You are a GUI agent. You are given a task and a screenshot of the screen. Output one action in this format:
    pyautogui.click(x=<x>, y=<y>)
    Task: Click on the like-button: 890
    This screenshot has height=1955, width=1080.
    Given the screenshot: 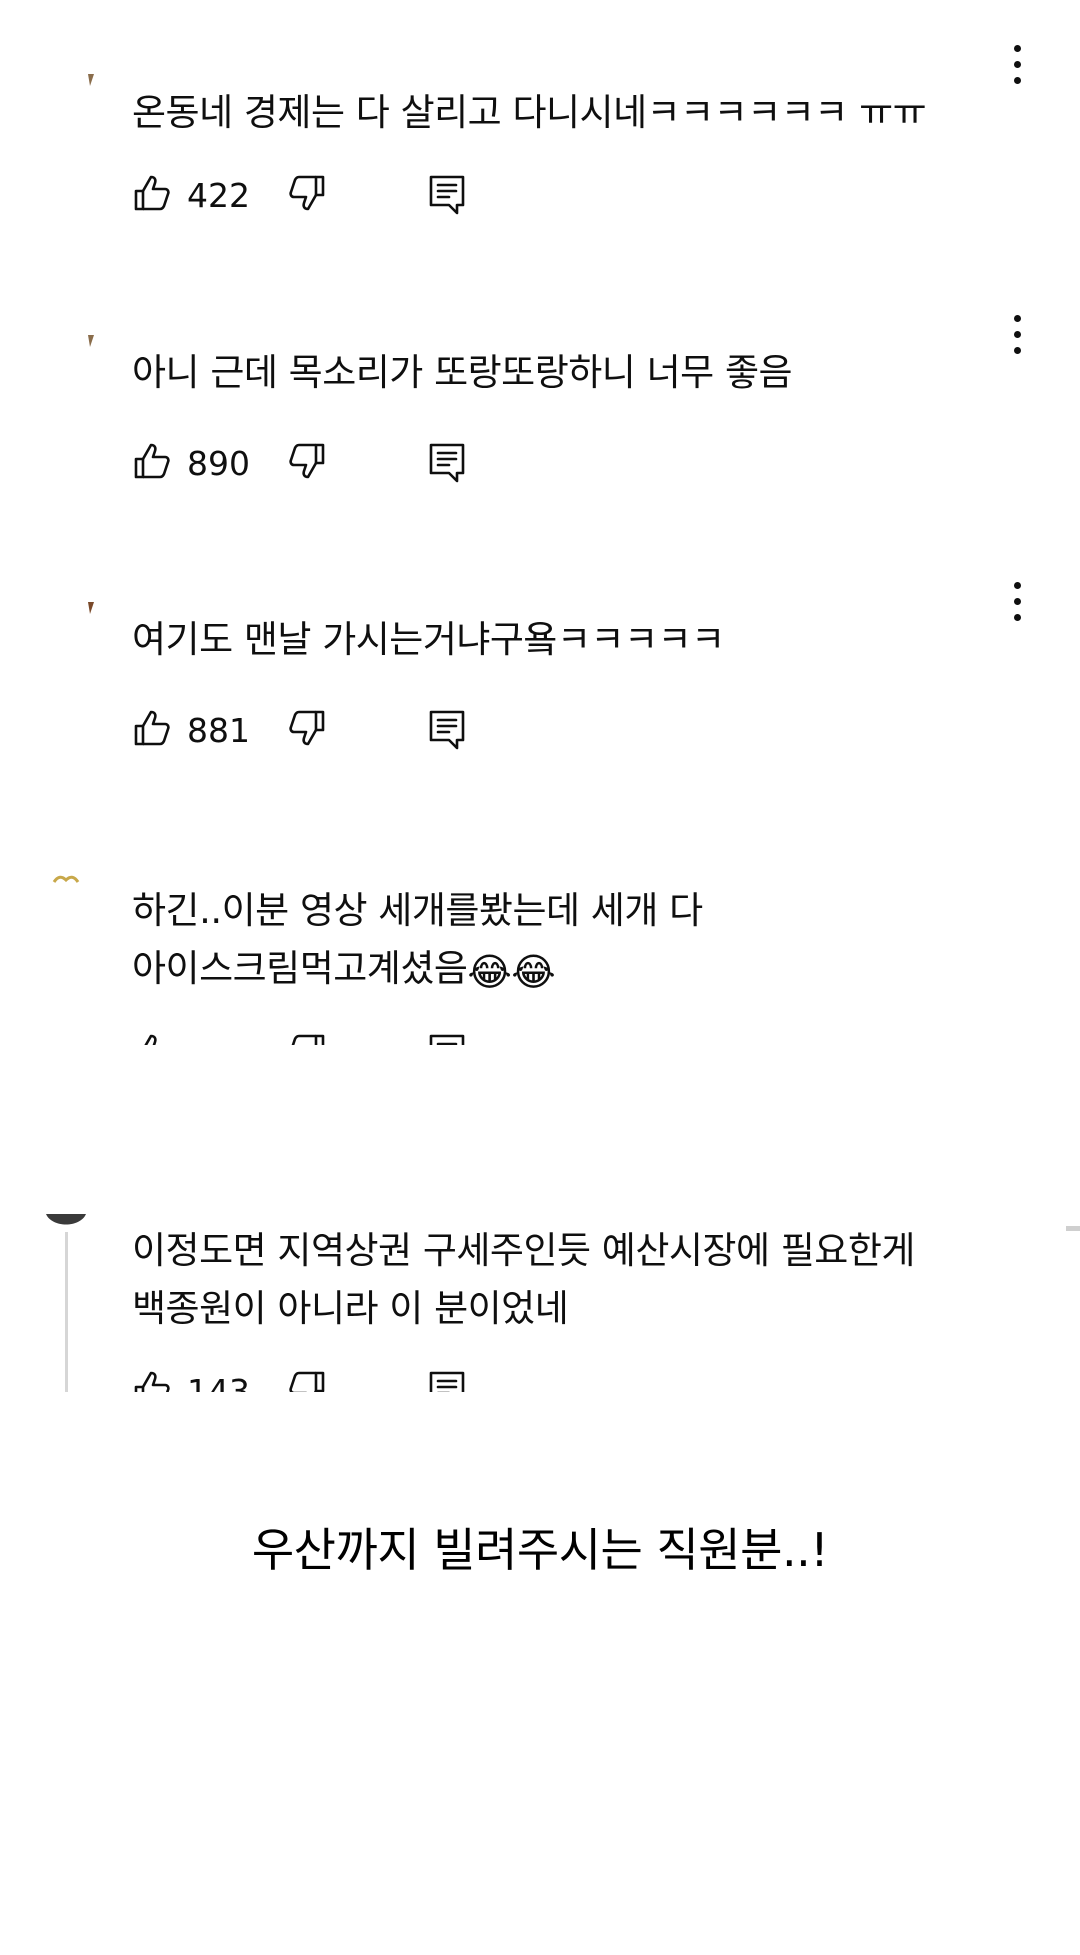 What is the action you would take?
    pyautogui.click(x=191, y=462)
    